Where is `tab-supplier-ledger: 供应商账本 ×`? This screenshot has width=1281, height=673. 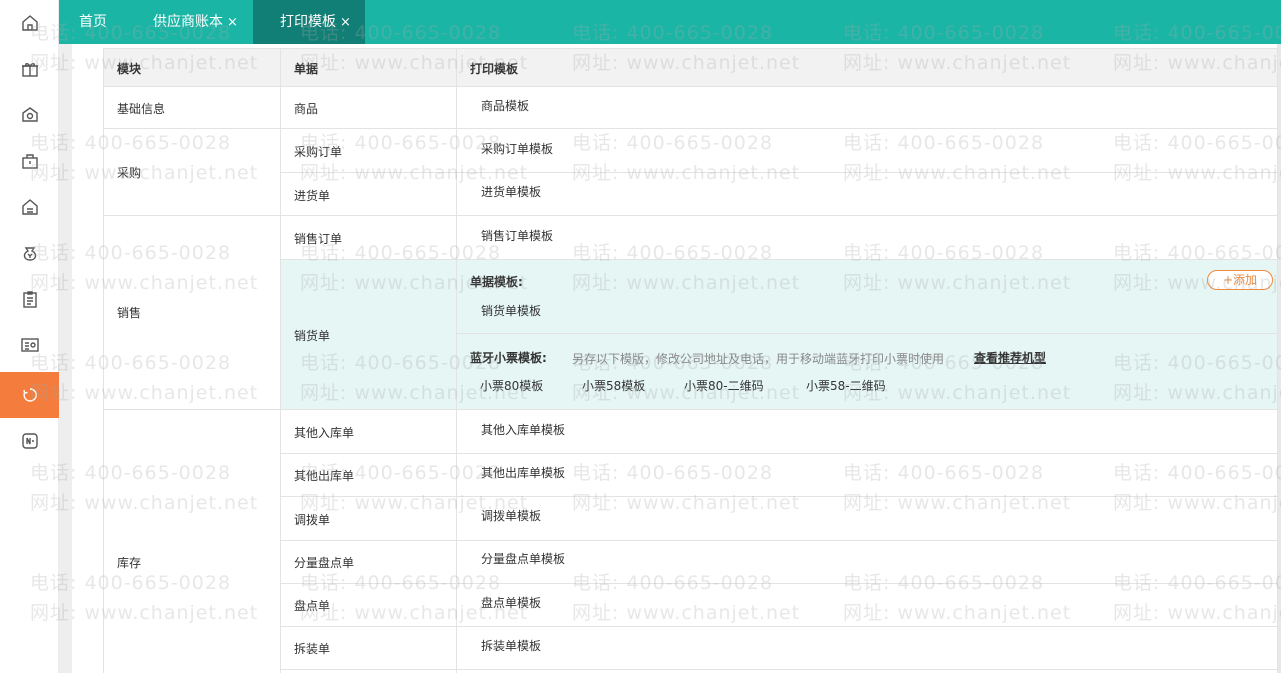
tab-supplier-ledger: 供应商账本 × is located at coordinates (195, 22).